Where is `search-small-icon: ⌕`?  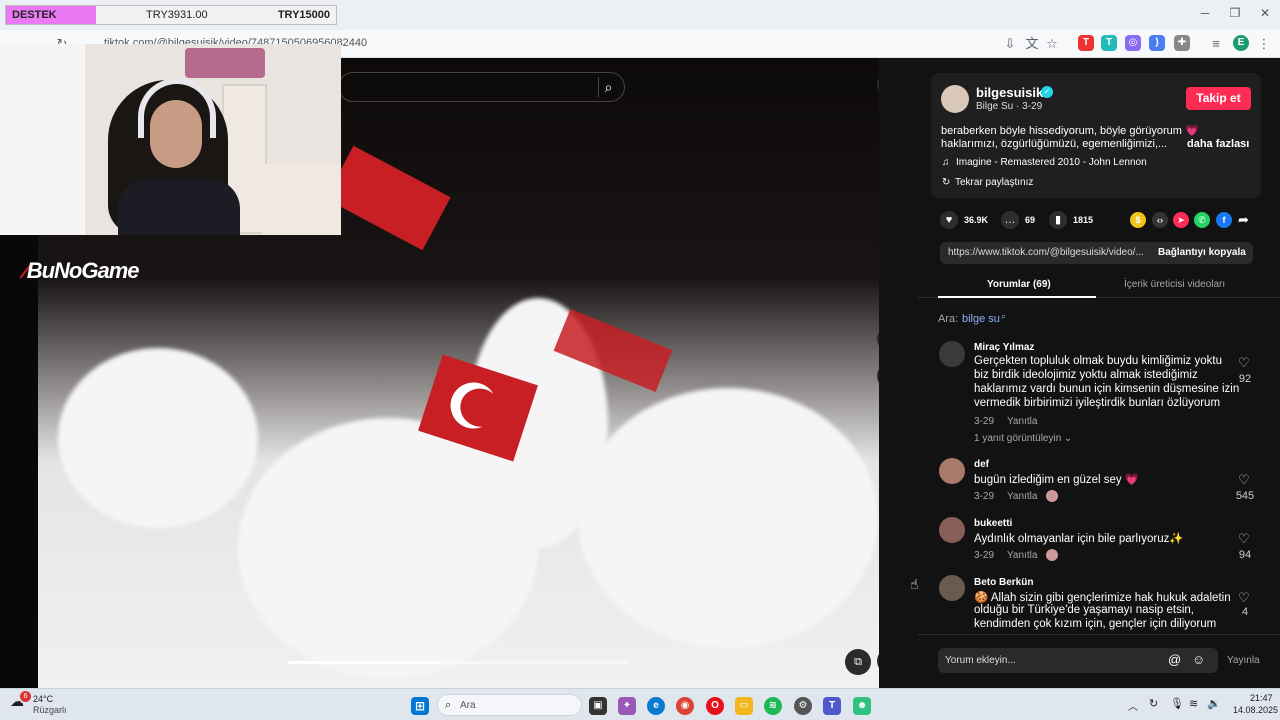
search-small-icon: ⌕ is located at coordinates (1003, 316).